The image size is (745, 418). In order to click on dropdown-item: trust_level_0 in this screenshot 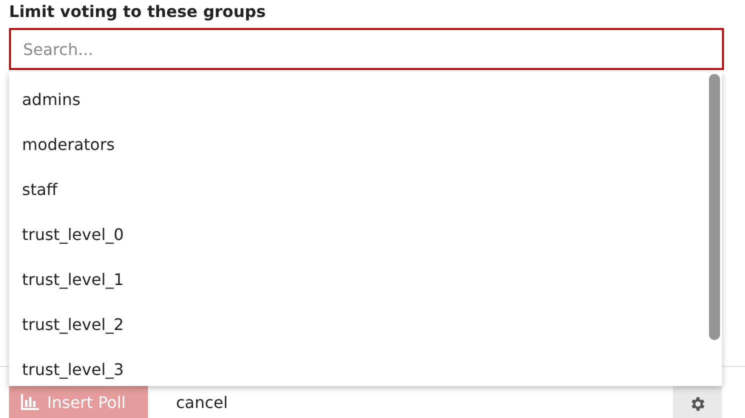, I will do `click(358, 234)`.